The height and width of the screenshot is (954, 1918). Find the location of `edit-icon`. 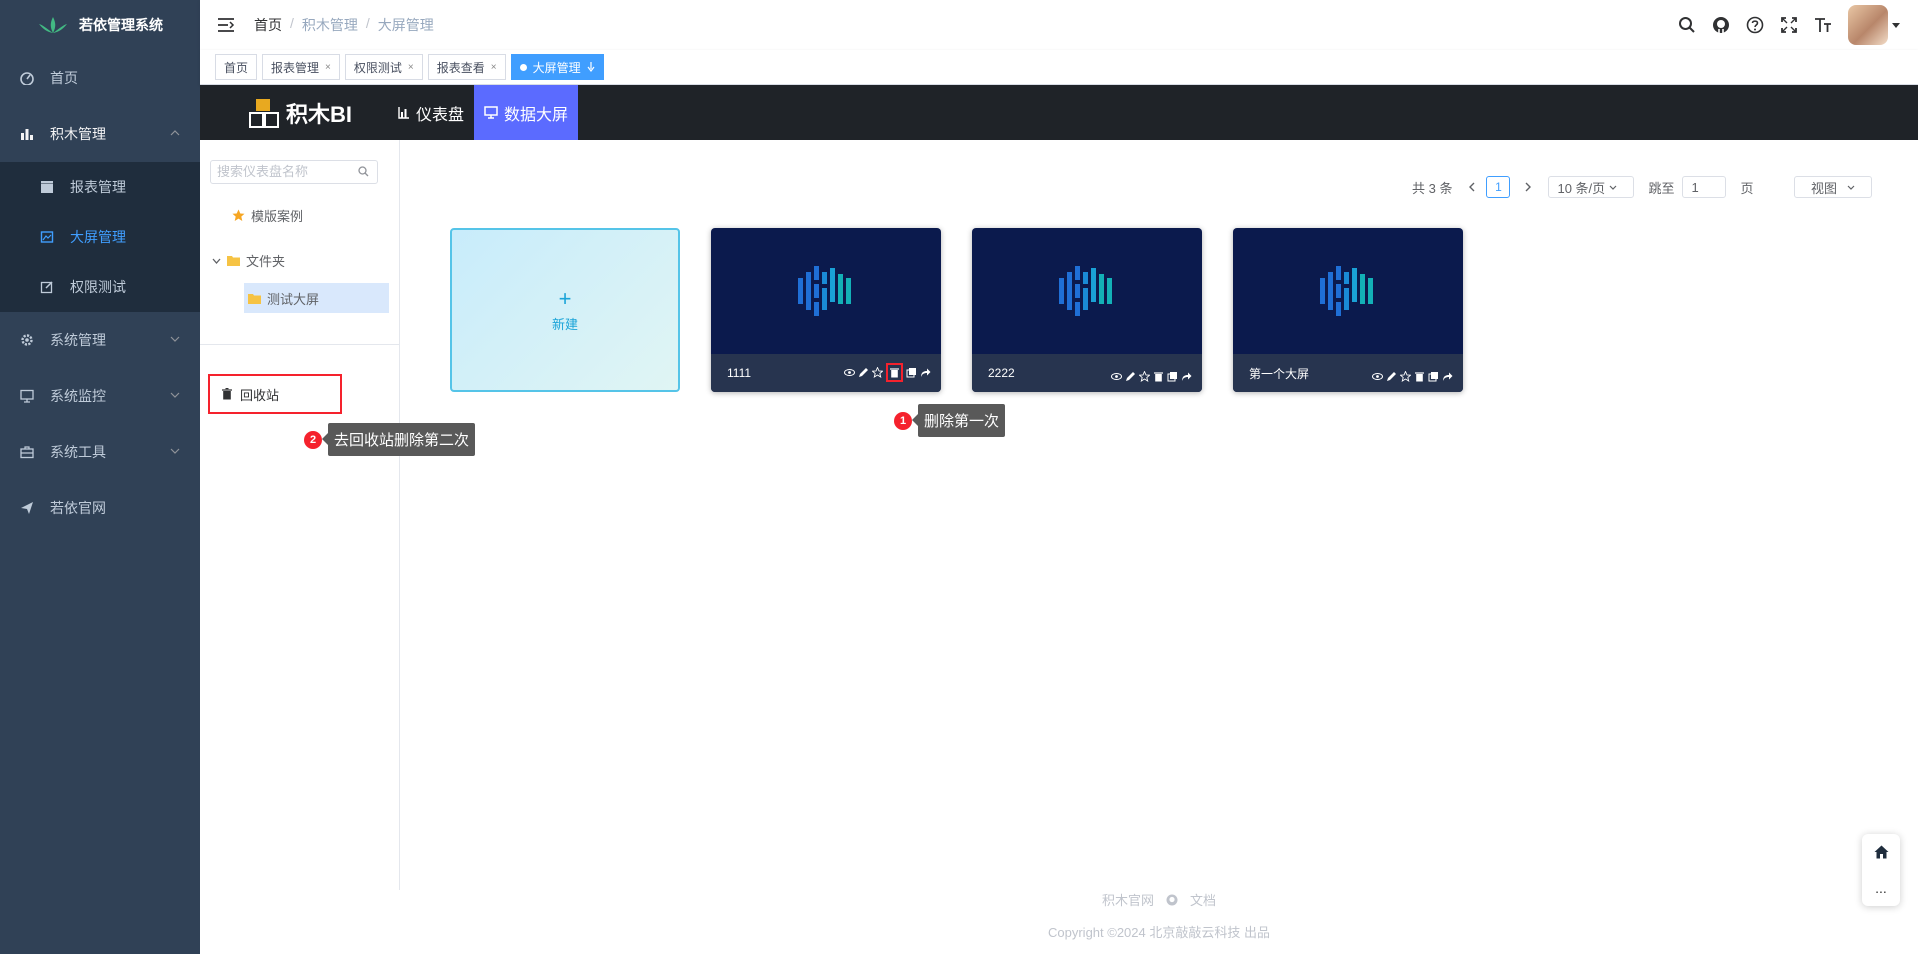

edit-icon is located at coordinates (46, 287).